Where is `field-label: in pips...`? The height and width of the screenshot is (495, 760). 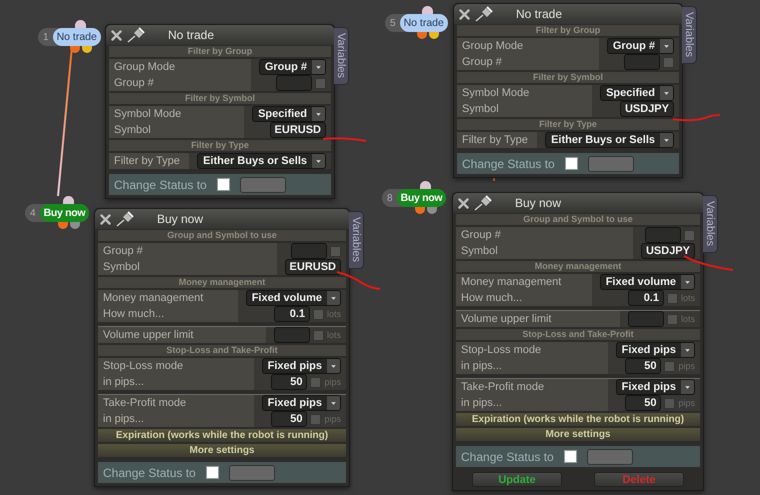
field-label: in pips... is located at coordinates (176, 382).